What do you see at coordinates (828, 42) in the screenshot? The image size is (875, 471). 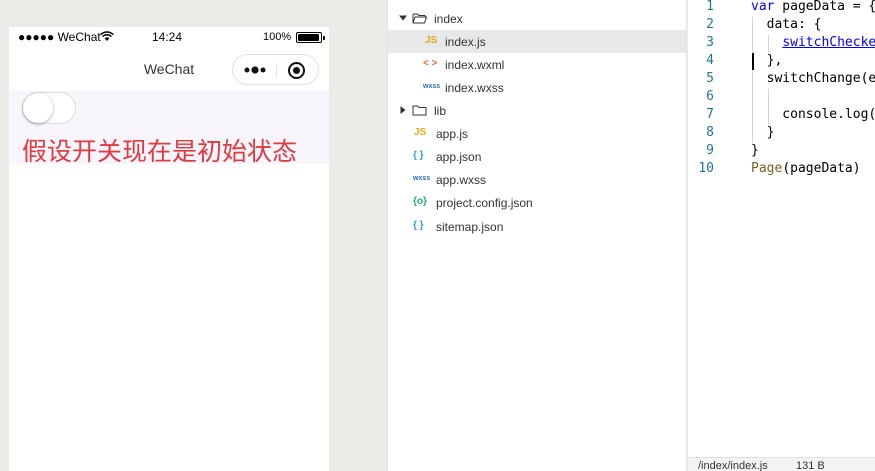 I see `code-token: switchChecke` at bounding box center [828, 42].